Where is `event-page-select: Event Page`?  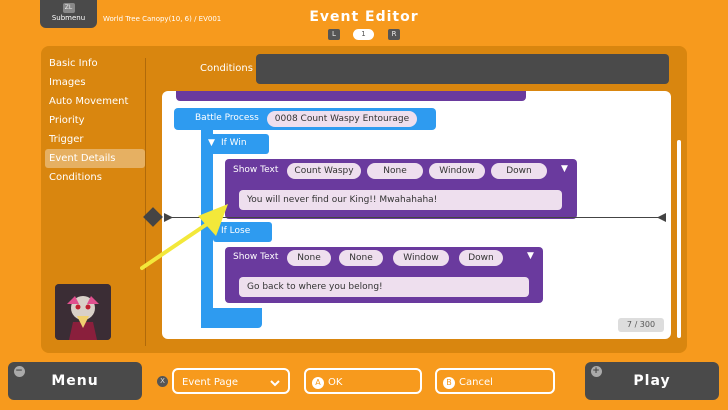
event-page-select: Event Page is located at coordinates (231, 381).